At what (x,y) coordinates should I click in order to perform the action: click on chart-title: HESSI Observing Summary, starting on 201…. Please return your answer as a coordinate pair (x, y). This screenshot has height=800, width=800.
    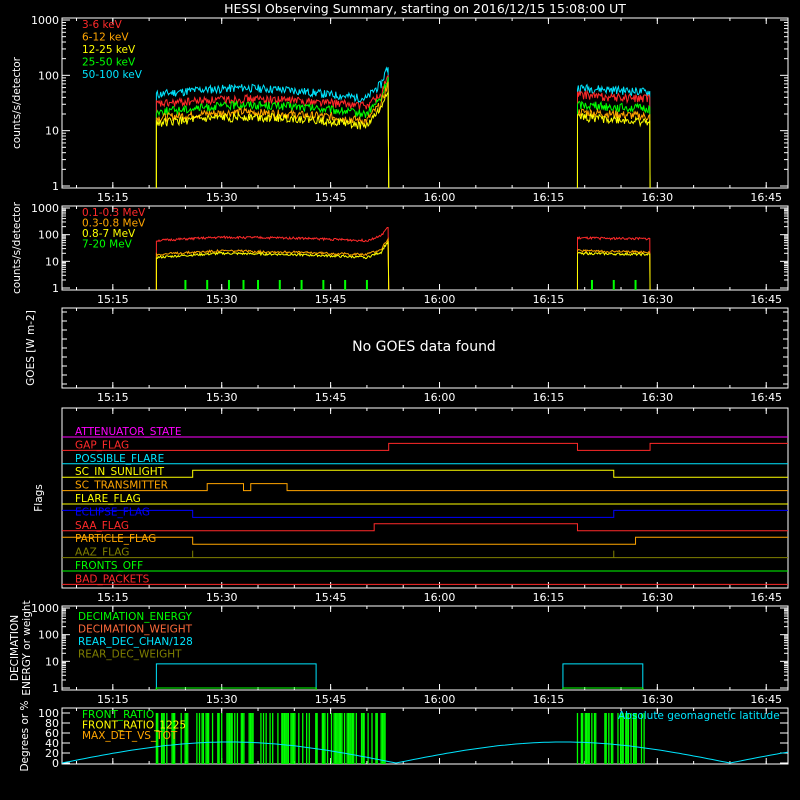
    Looking at the image, I should click on (425, 8).